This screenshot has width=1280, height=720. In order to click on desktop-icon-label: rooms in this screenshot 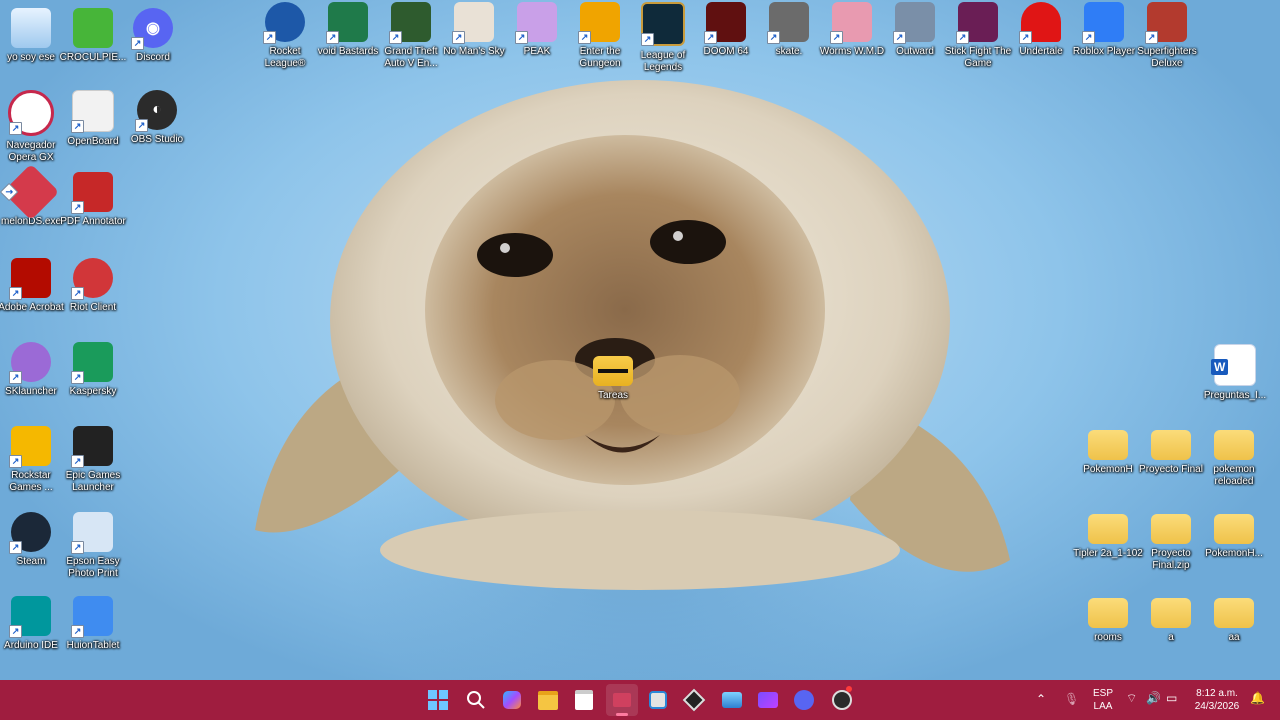, I will do `click(1108, 637)`.